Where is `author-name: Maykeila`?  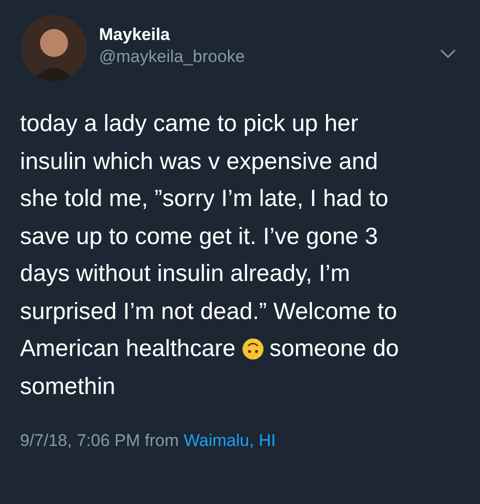
author-name: Maykeila is located at coordinates (263, 35).